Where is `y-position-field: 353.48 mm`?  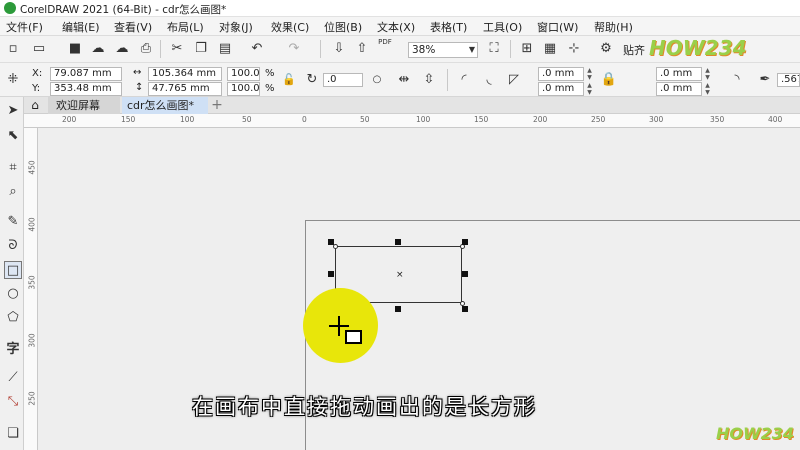
y-position-field: 353.48 mm is located at coordinates (86, 89).